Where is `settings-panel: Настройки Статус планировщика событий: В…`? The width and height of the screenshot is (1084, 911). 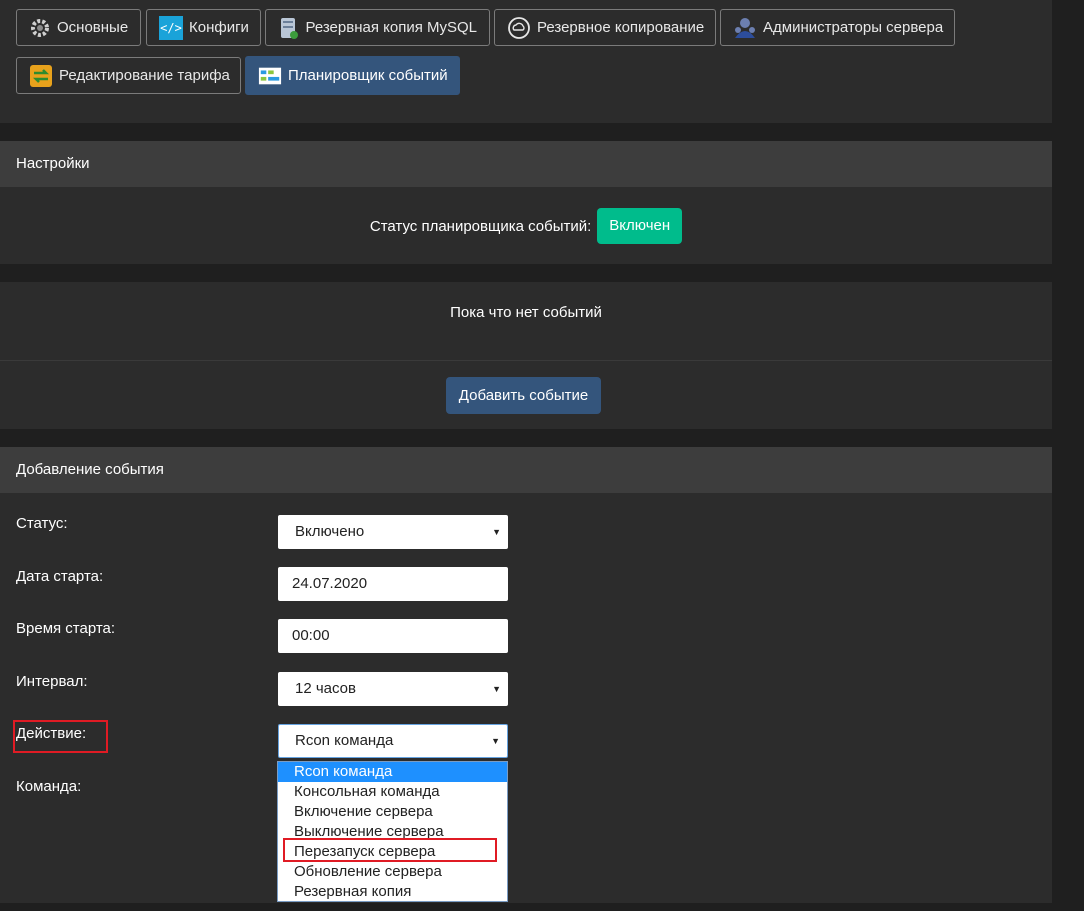 settings-panel: Настройки Статус планировщика событий: В… is located at coordinates (526, 202).